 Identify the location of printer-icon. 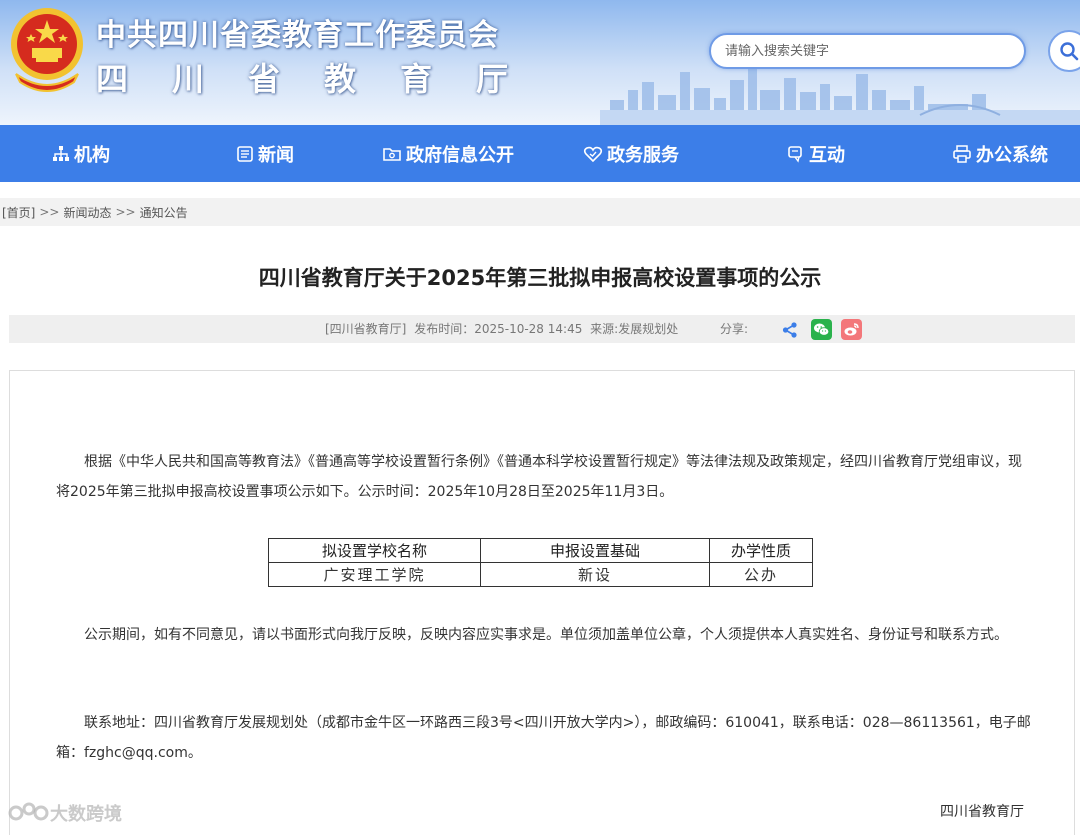
(962, 153).